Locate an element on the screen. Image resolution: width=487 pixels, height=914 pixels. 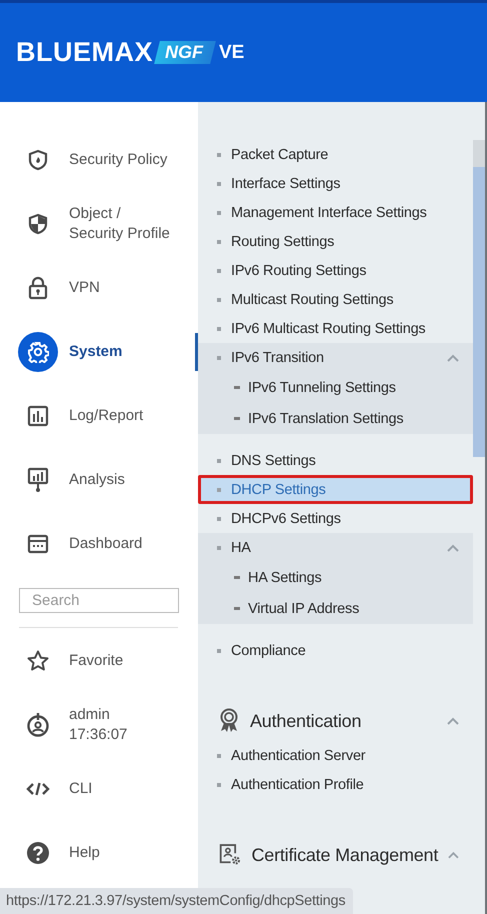
submenu-item: IPv6 Translation Settings is located at coordinates (335, 418).